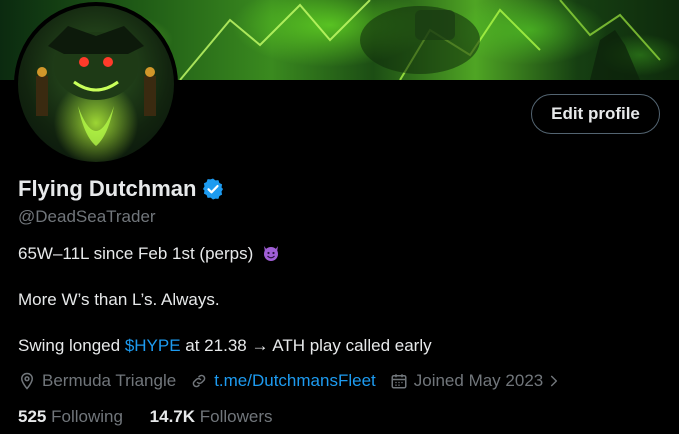  I want to click on bio-text-1: 65W–11L since Feb 1st (perps), so click(136, 253).